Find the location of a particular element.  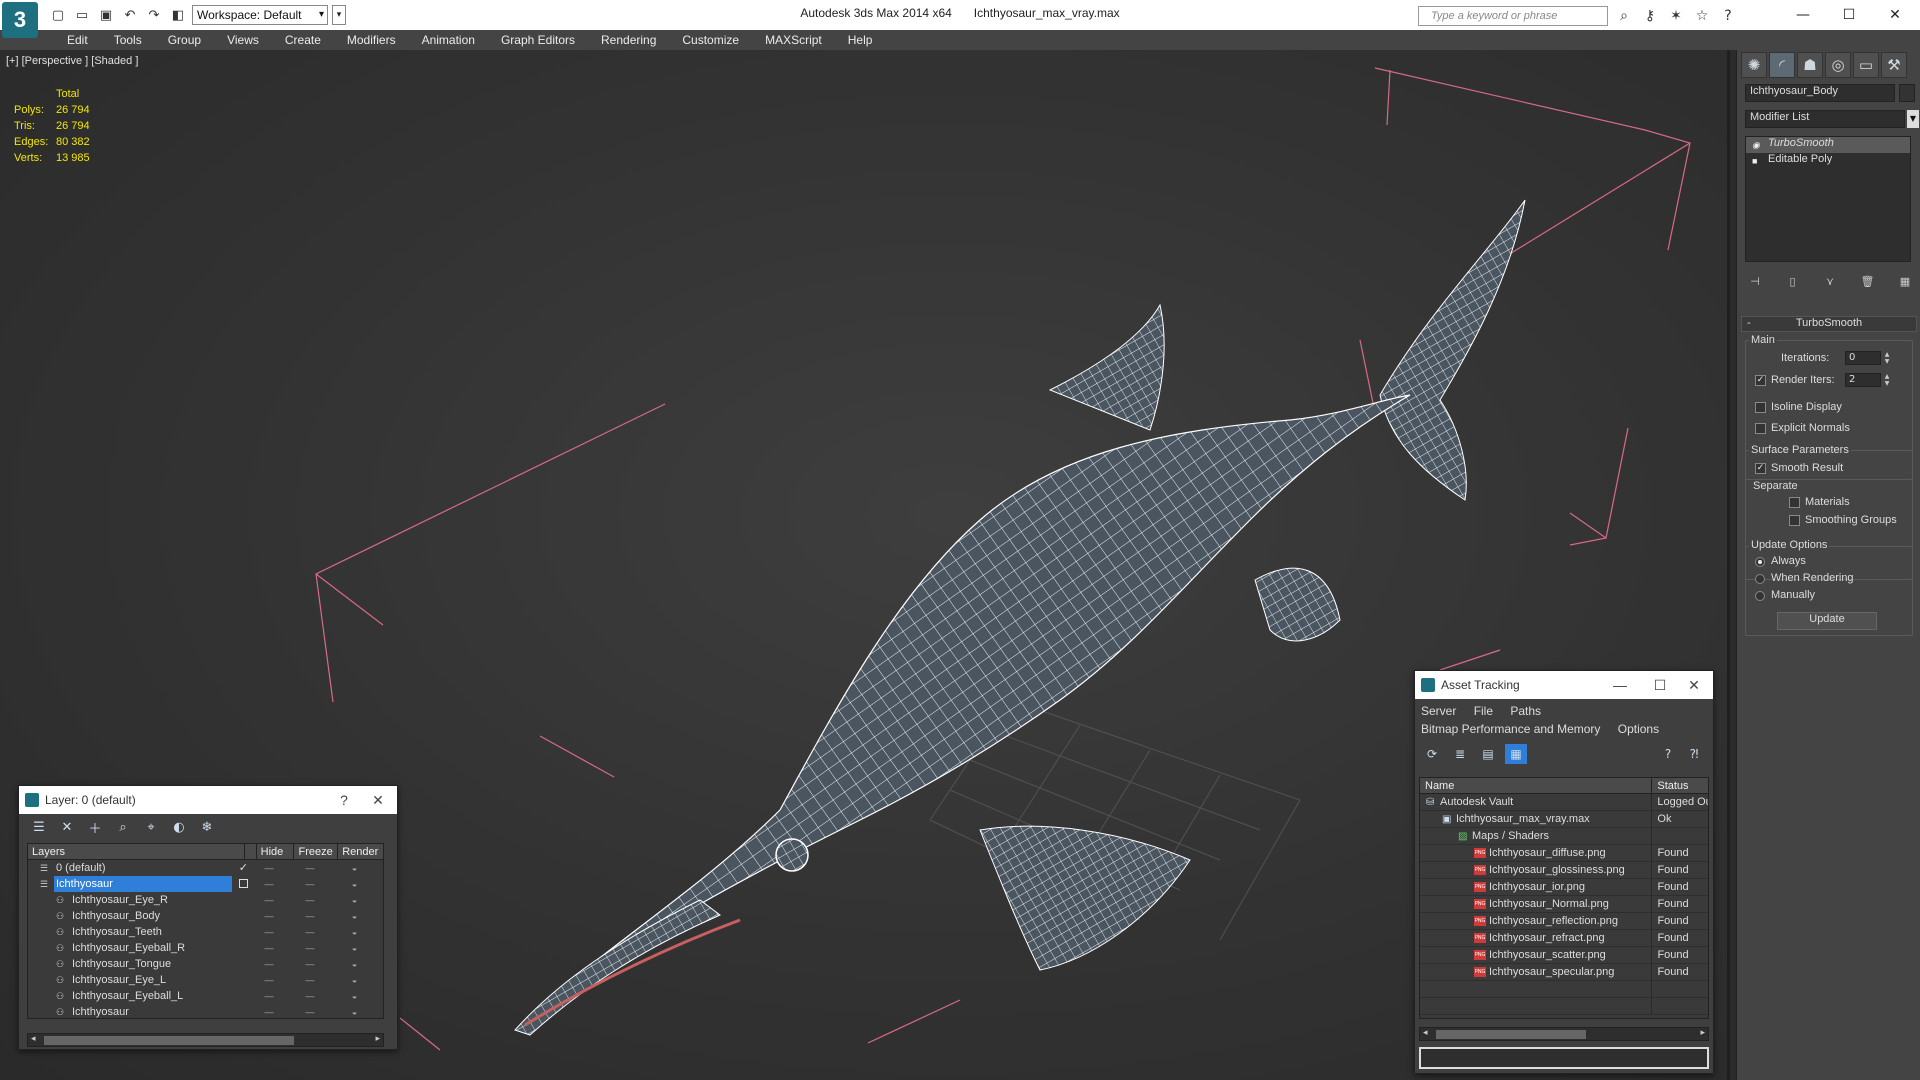

delete-layer-icon: ✕ is located at coordinates (67, 827).